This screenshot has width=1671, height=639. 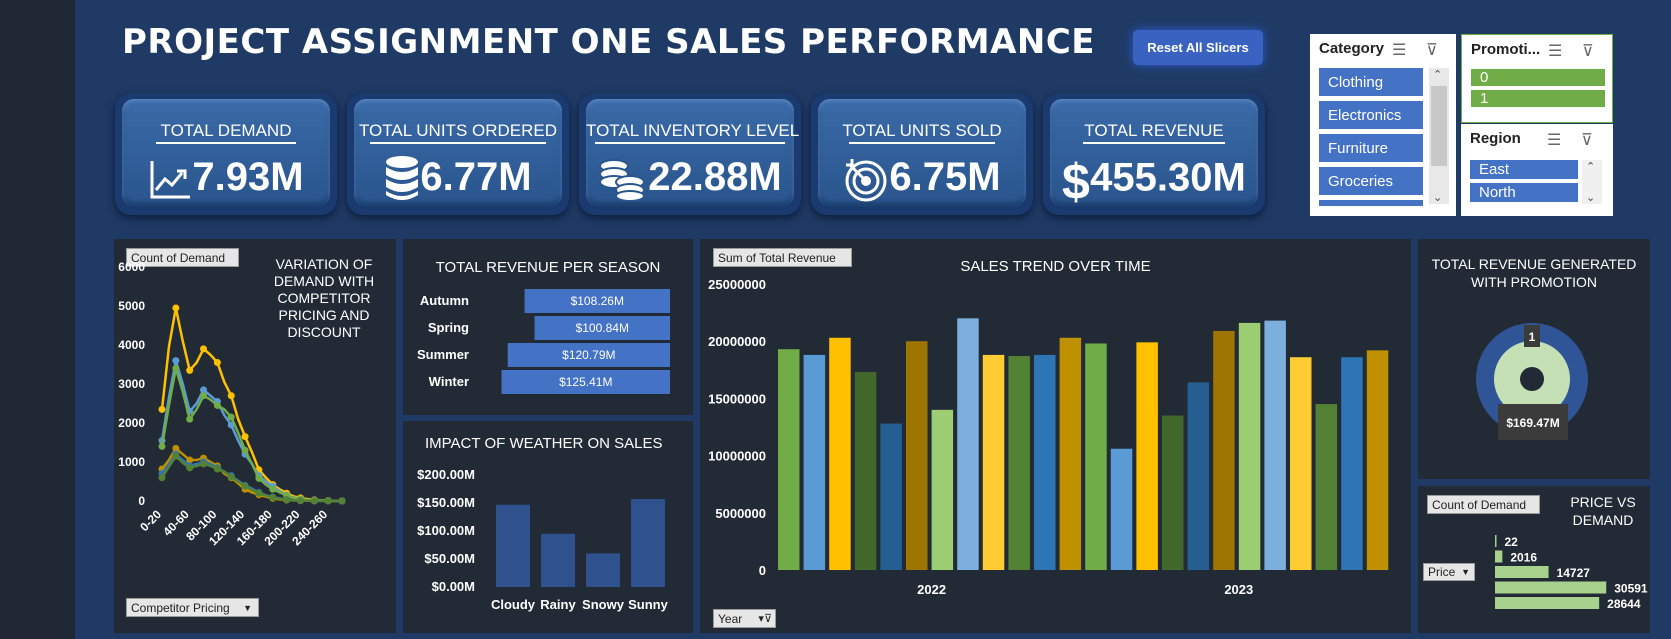 I want to click on slicer-item-partial, so click(x=1371, y=203).